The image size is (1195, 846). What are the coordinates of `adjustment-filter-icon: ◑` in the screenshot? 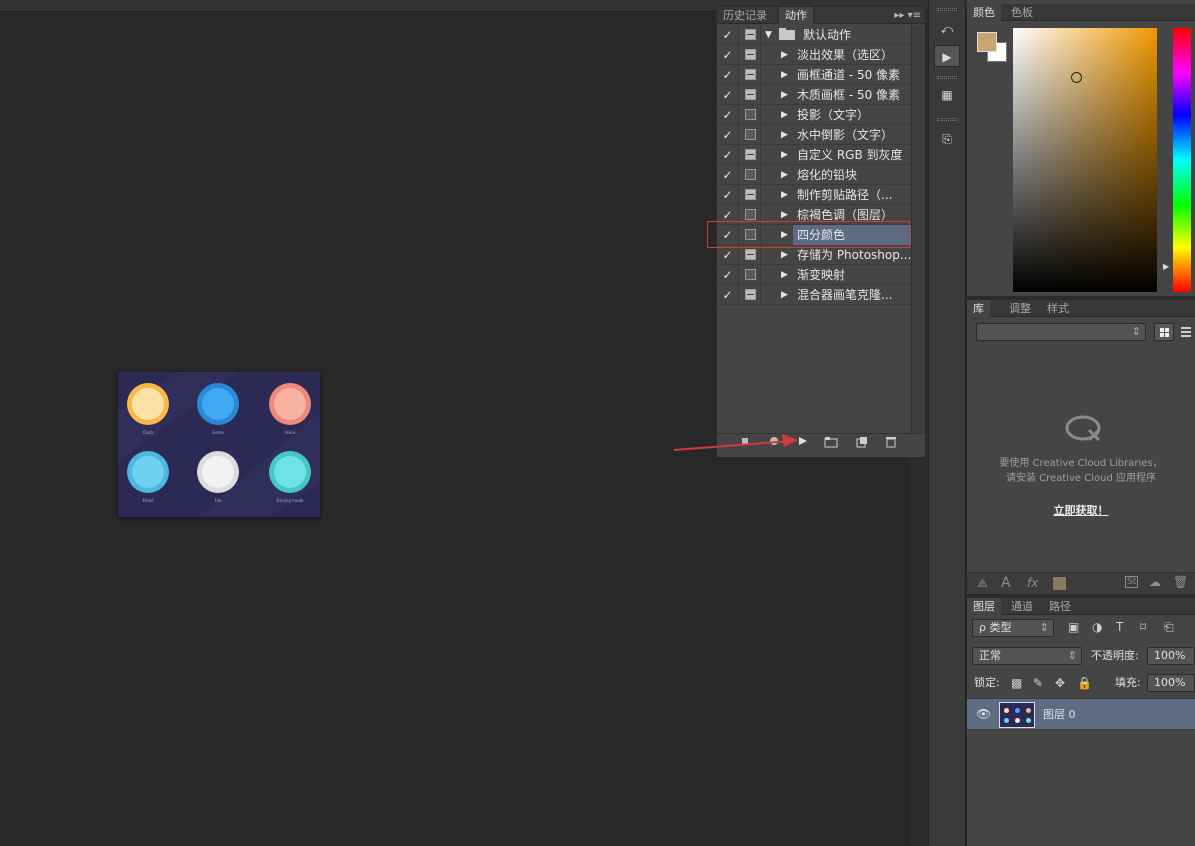 It's located at (1097, 627).